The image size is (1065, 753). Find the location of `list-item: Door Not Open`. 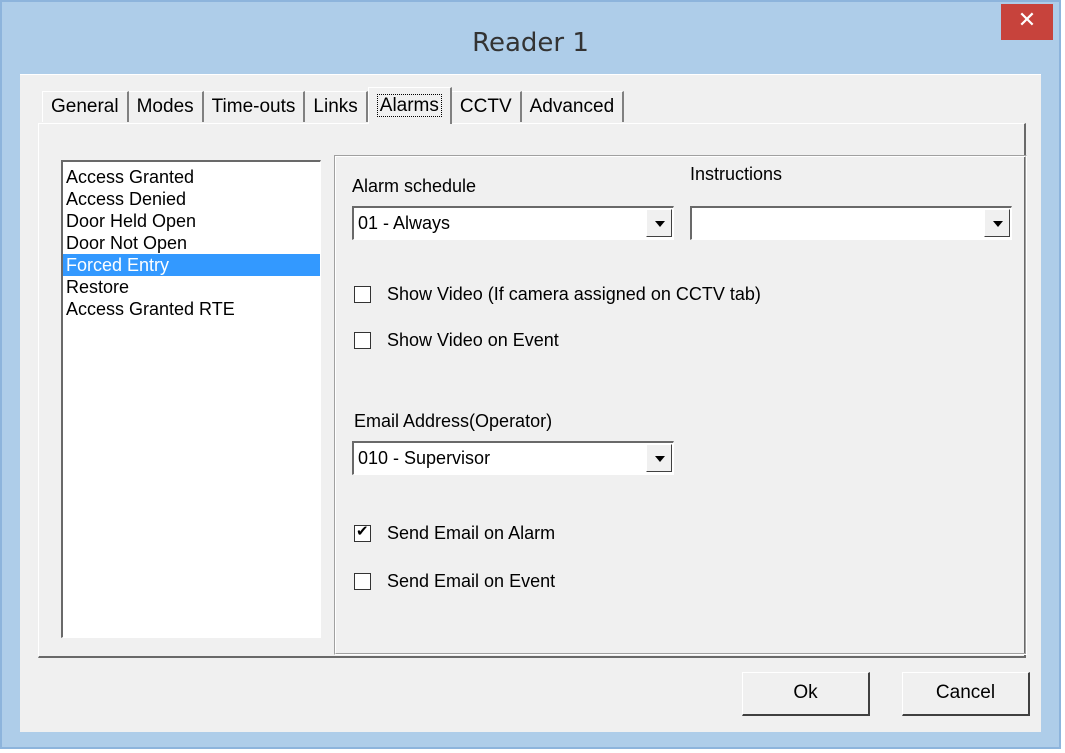

list-item: Door Not Open is located at coordinates (191, 243).